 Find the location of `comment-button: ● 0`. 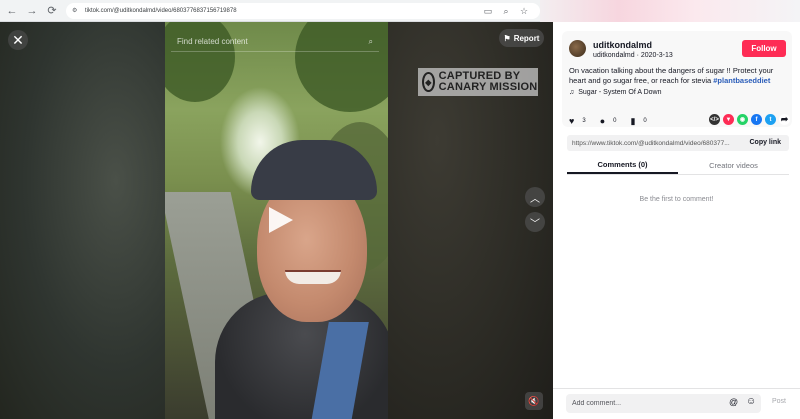

comment-button: ● 0 is located at coordinates (608, 121).